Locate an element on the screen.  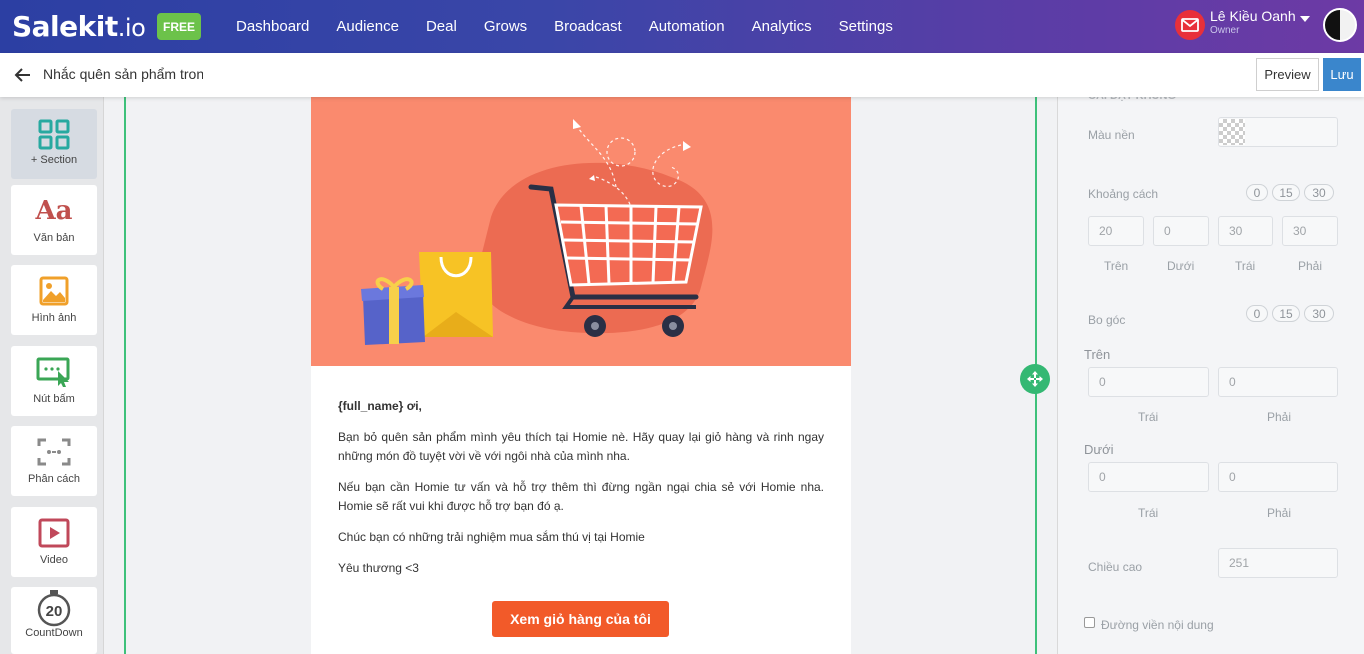
countdown-number: 20 is located at coordinates (54, 611).